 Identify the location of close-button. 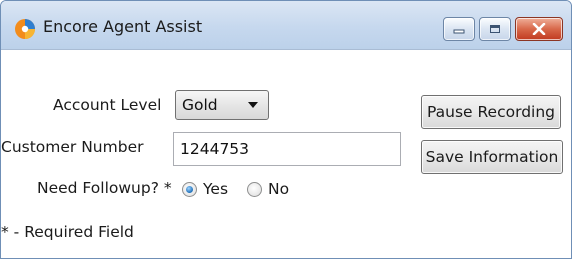
(539, 29).